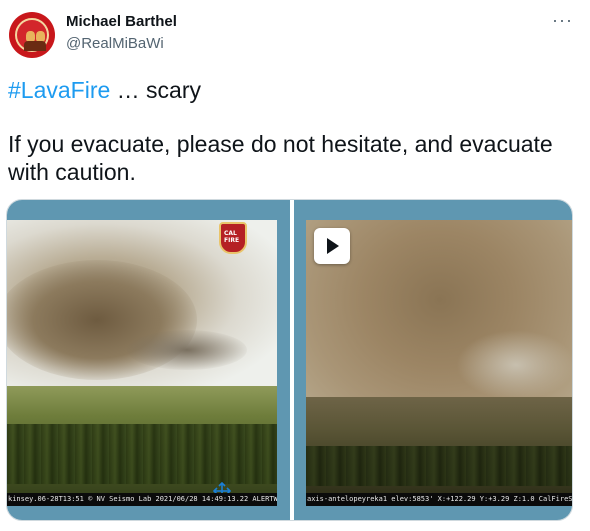 The width and height of the screenshot is (590, 531). Describe the element at coordinates (156, 90) in the screenshot. I see `tweet-line-1-text: … scary` at that location.